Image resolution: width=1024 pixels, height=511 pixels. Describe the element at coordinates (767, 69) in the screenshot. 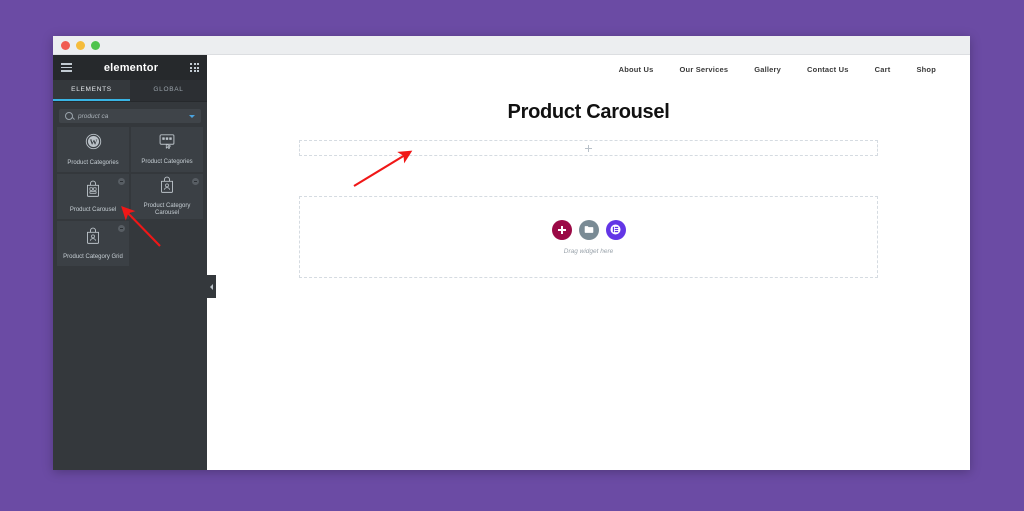

I see `nav-link-gallery: Gallery` at that location.